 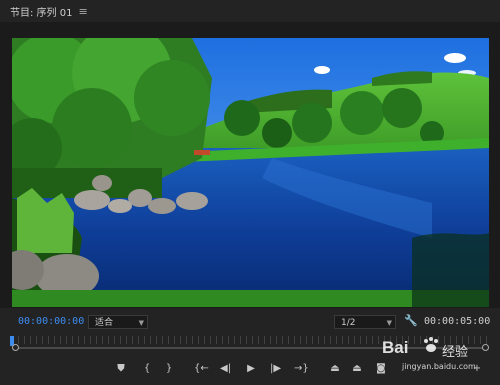 What do you see at coordinates (365, 322) in the screenshot?
I see `playback-resolution-dropdown: 1/2 ▼` at bounding box center [365, 322].